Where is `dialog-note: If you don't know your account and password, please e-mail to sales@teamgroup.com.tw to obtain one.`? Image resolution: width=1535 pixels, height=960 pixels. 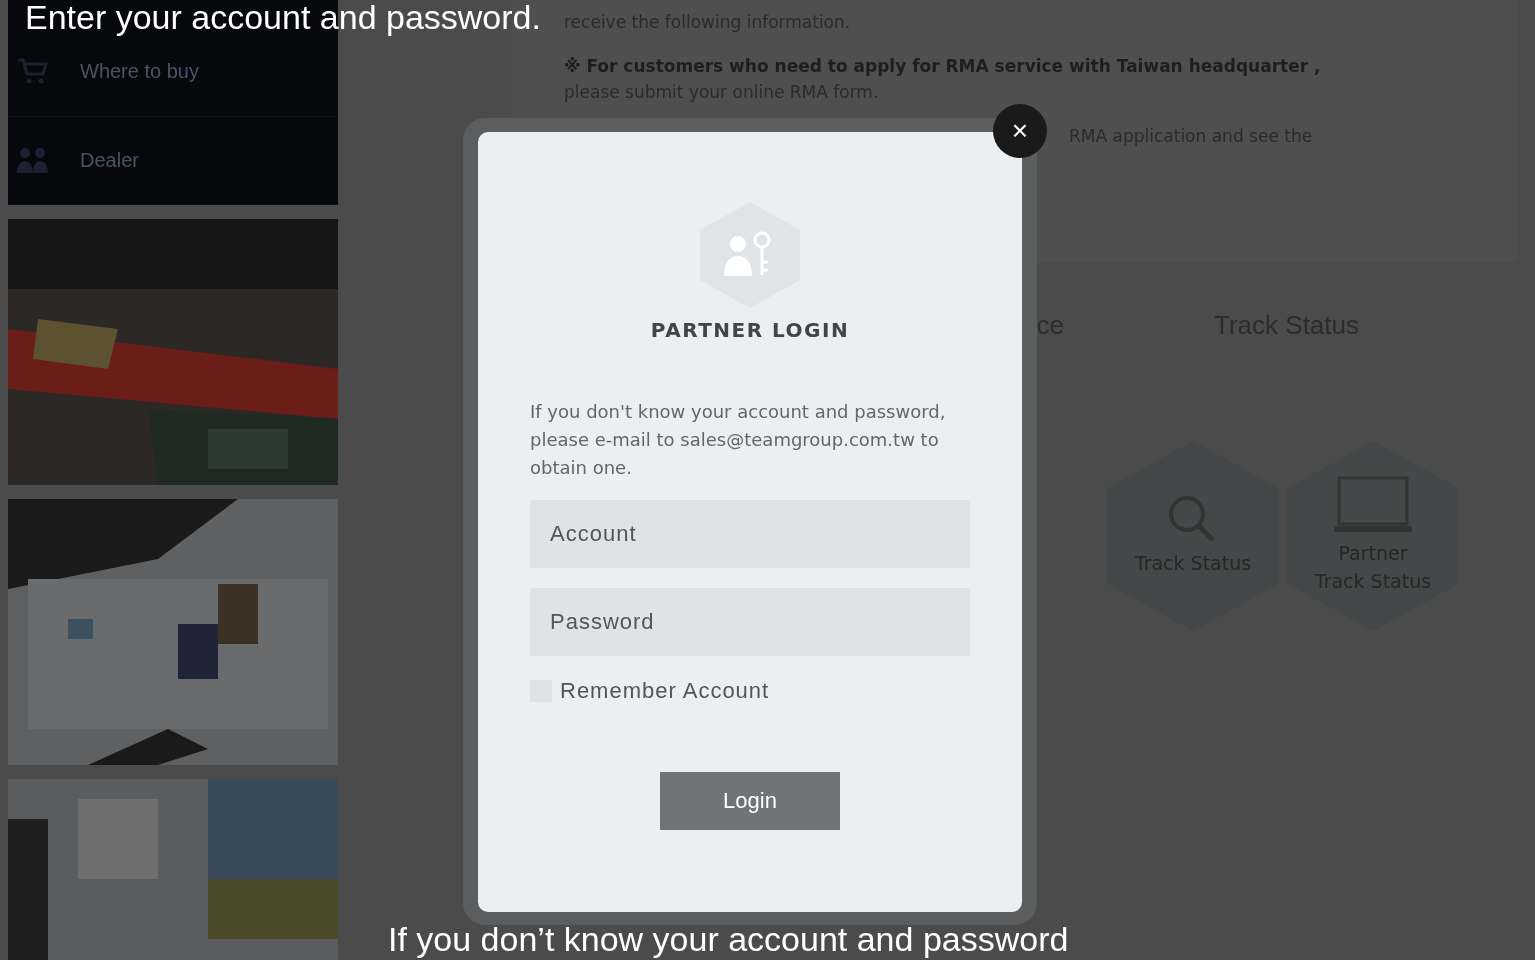 dialog-note: If you don't know your account and password, please e-mail to sales@teamgroup.com.tw to obtain one. is located at coordinates (738, 440).